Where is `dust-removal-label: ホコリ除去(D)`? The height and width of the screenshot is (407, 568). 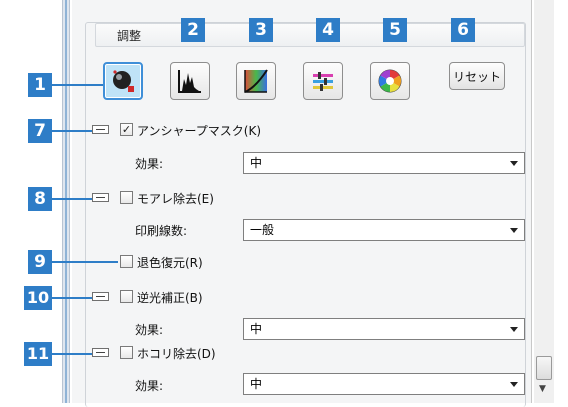 dust-removal-label: ホコリ除去(D) is located at coordinates (176, 354).